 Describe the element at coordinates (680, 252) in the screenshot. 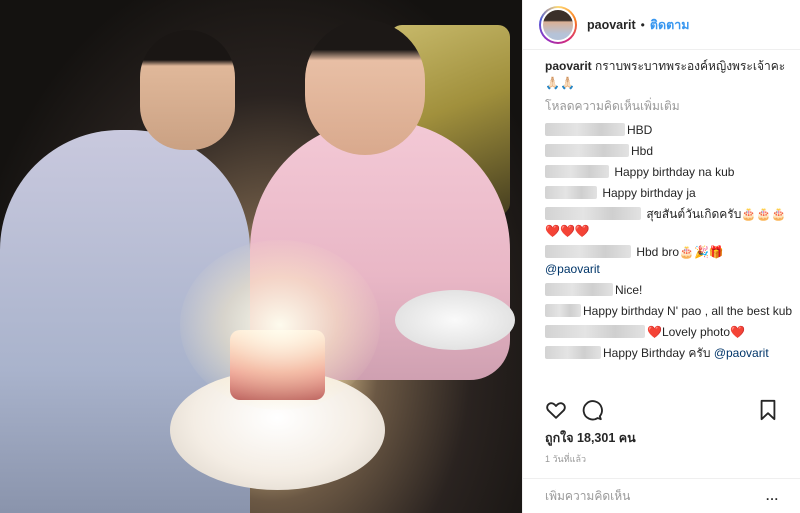

I see `comment-text: Hbd bro🎂🎉🎁` at that location.